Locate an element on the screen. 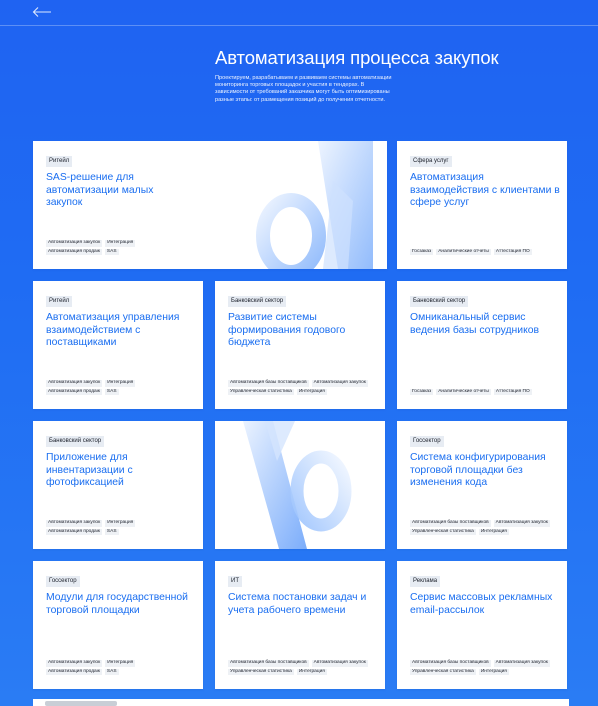  category-badge: Реклама is located at coordinates (425, 581).